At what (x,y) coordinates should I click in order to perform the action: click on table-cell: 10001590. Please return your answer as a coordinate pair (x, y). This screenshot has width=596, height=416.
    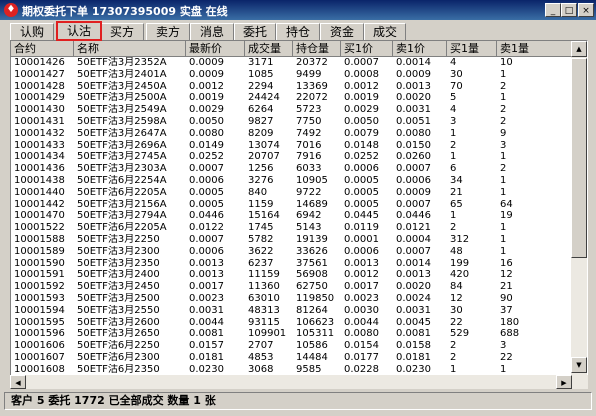
    Looking at the image, I should click on (39, 263).